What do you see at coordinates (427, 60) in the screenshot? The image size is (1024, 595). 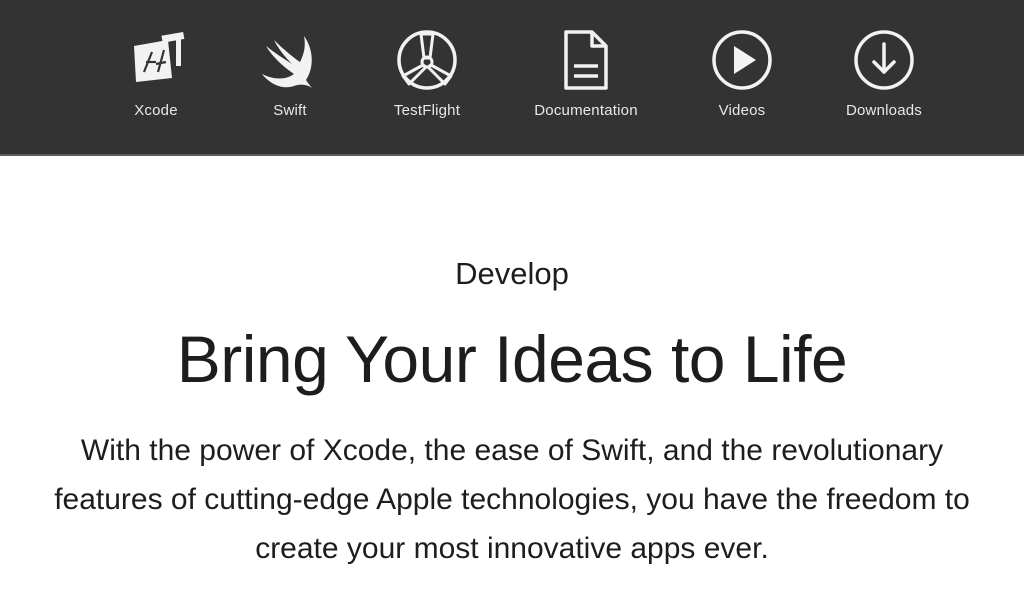 I see `testflight-icon` at bounding box center [427, 60].